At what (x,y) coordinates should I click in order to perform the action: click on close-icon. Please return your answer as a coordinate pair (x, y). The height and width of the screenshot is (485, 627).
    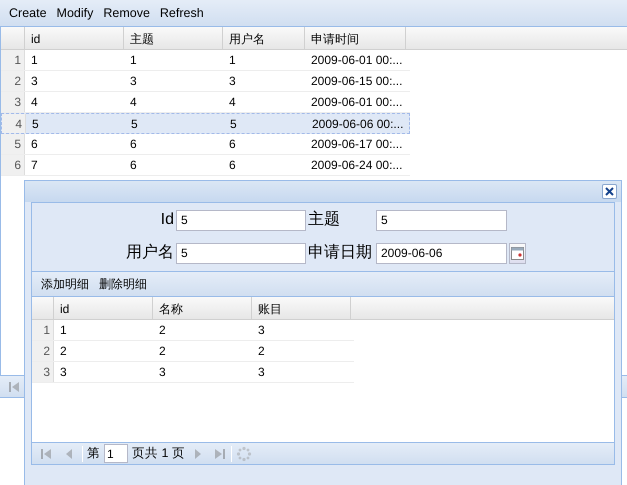
    Looking at the image, I should click on (609, 191).